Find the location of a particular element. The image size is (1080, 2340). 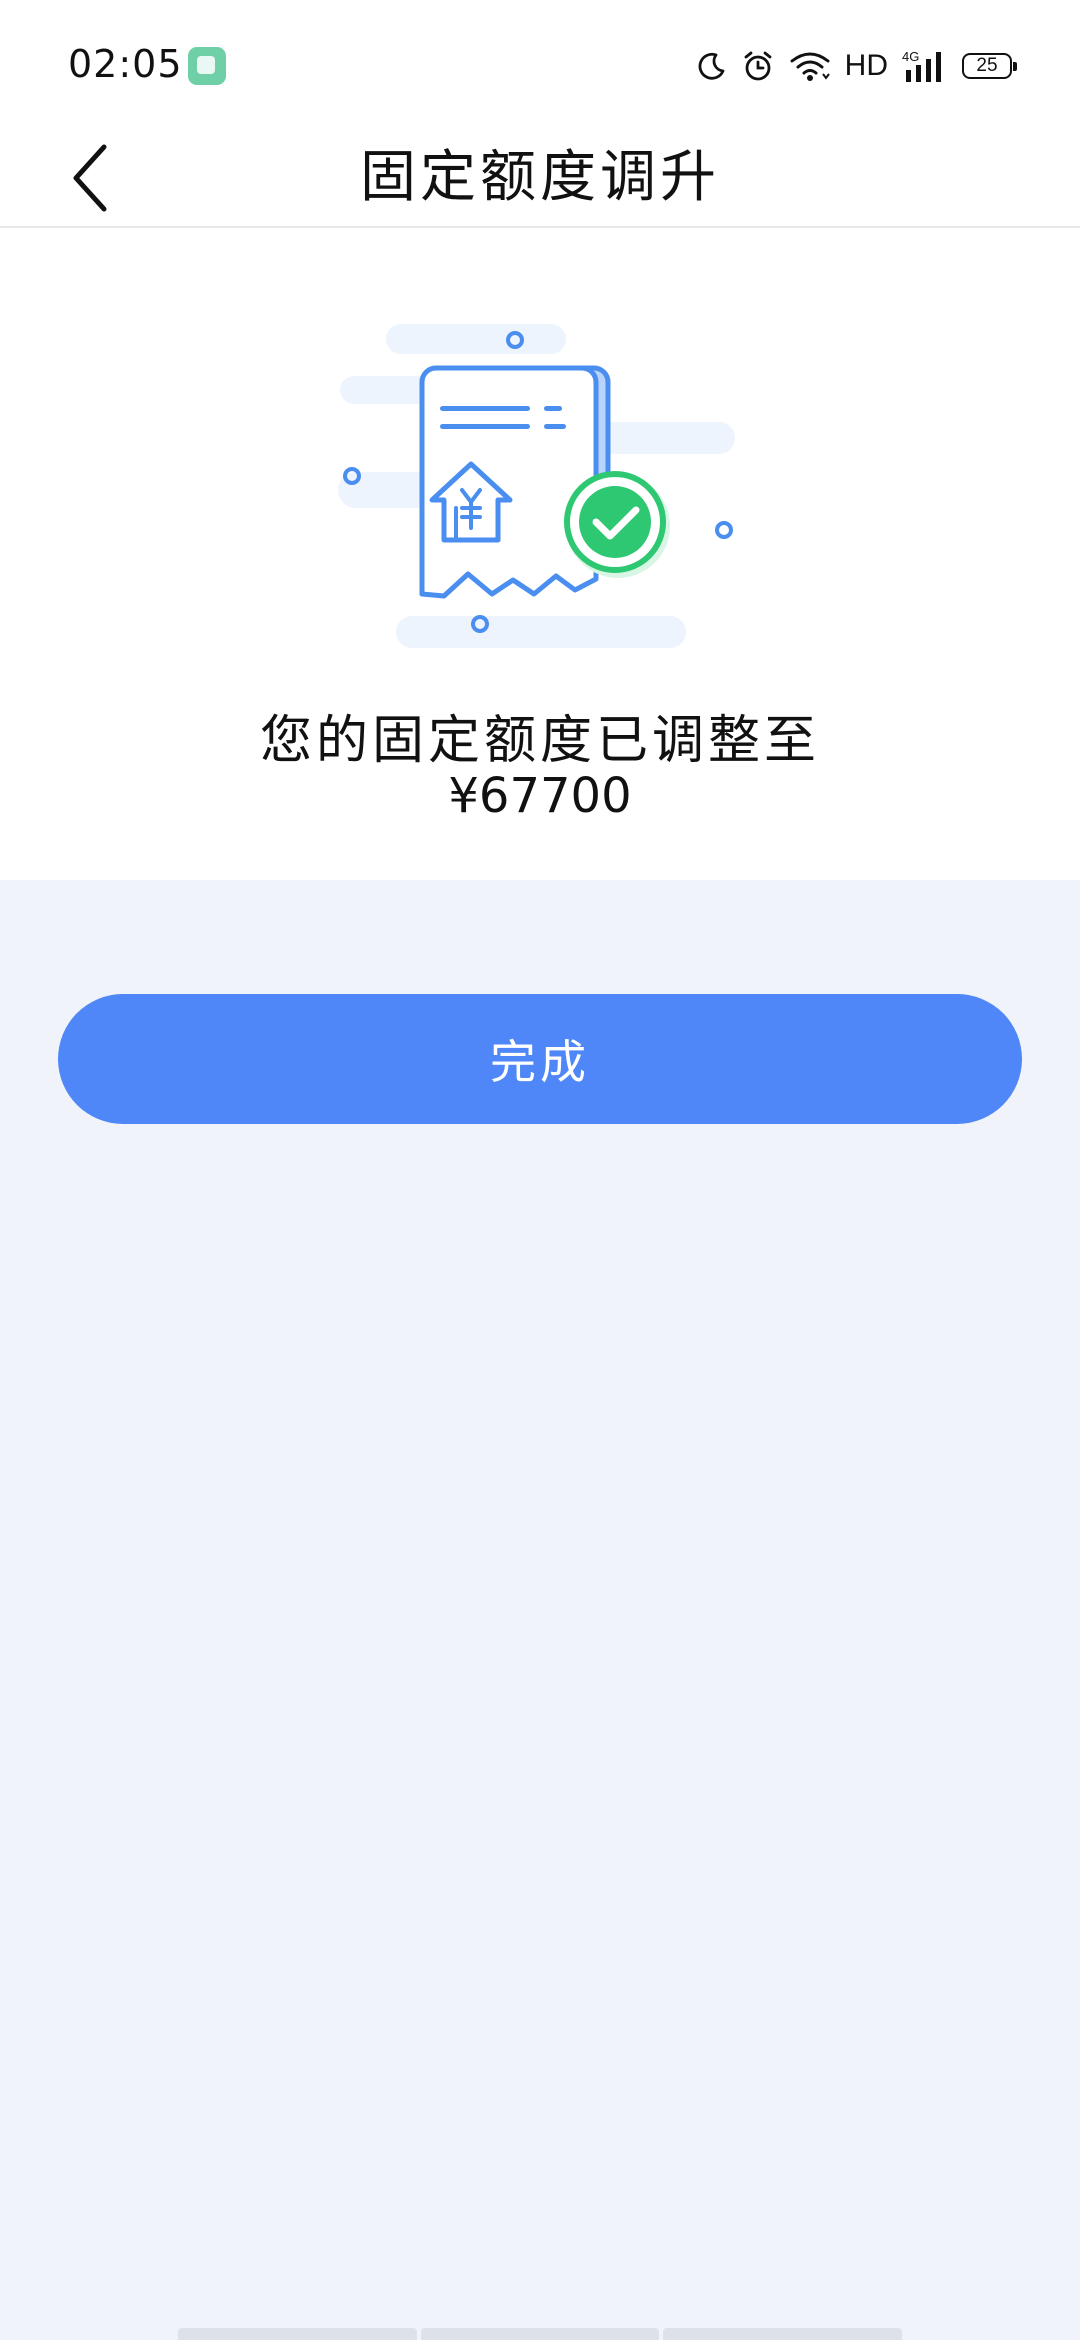

page-title: 固定额度调升 is located at coordinates (540, 177).